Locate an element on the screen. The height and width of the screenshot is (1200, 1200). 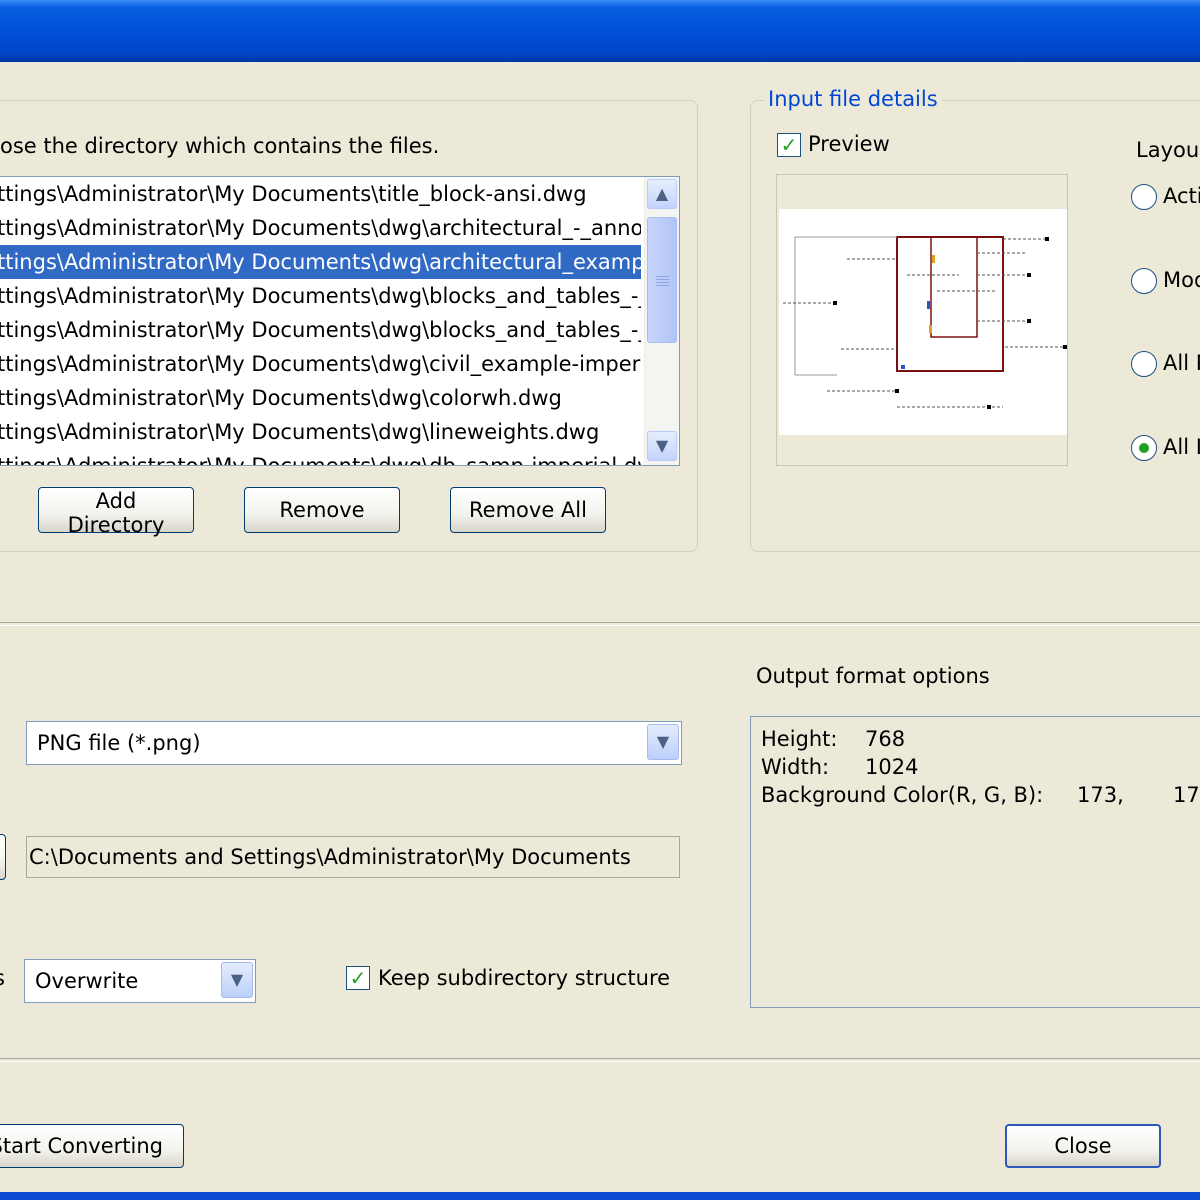
height-label: Height: is located at coordinates (799, 739).